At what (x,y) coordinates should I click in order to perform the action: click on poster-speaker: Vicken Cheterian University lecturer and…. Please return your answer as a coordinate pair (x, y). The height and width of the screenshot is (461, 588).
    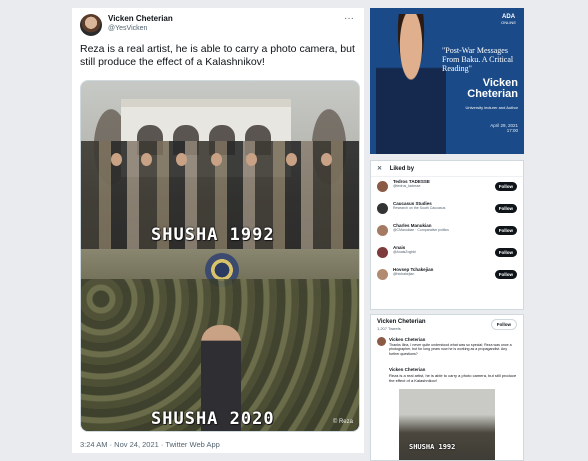
    Looking at the image, I should click on (491, 94).